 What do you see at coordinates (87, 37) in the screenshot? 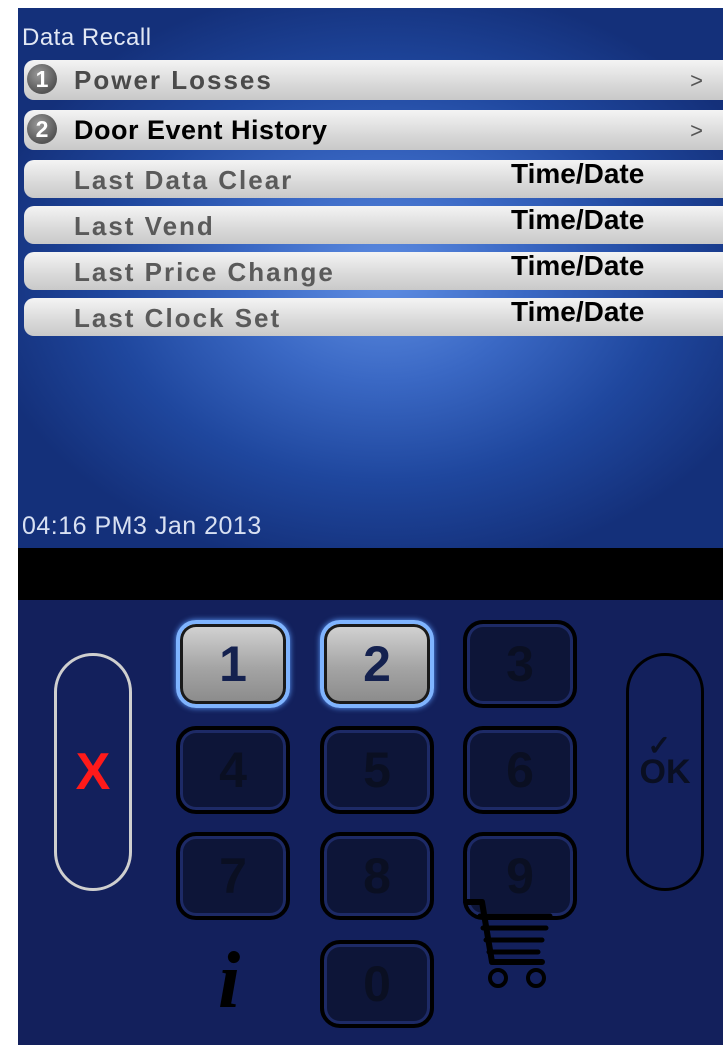
I see `screen-title: Data Recall` at bounding box center [87, 37].